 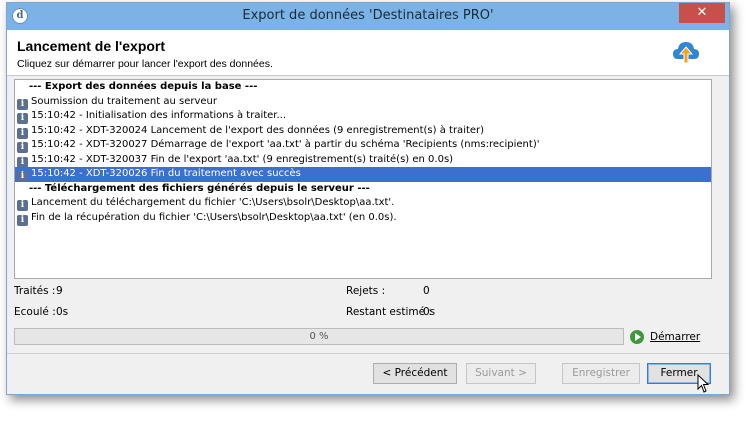 I want to click on rejects-label: Rejets :, so click(x=366, y=291).